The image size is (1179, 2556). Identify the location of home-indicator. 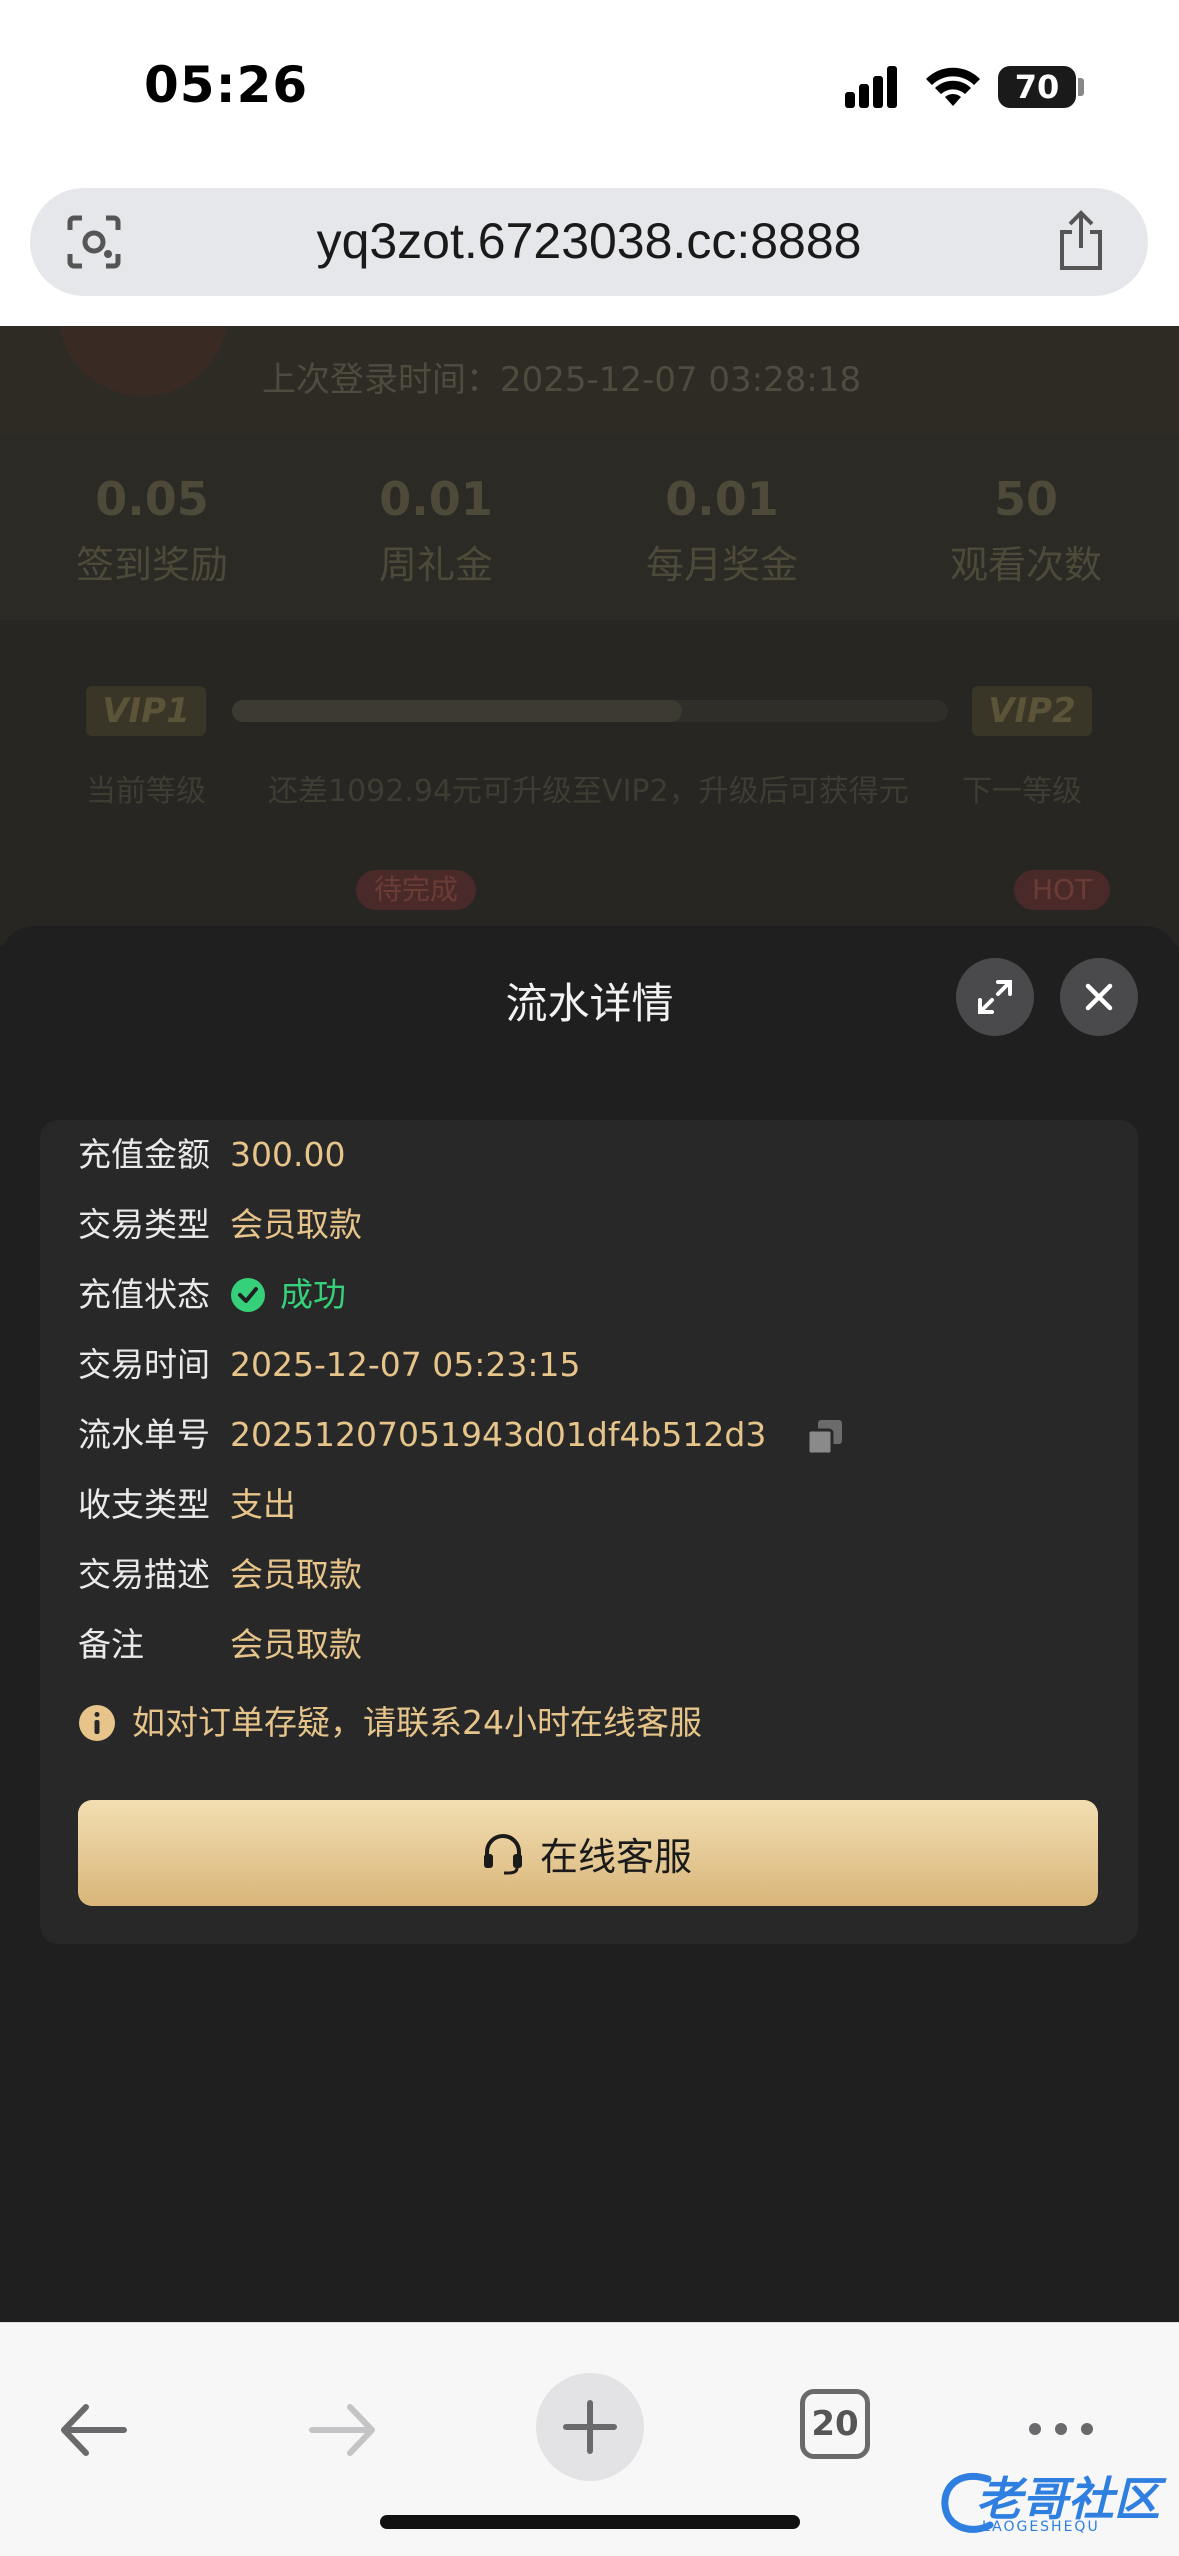
(590, 2522).